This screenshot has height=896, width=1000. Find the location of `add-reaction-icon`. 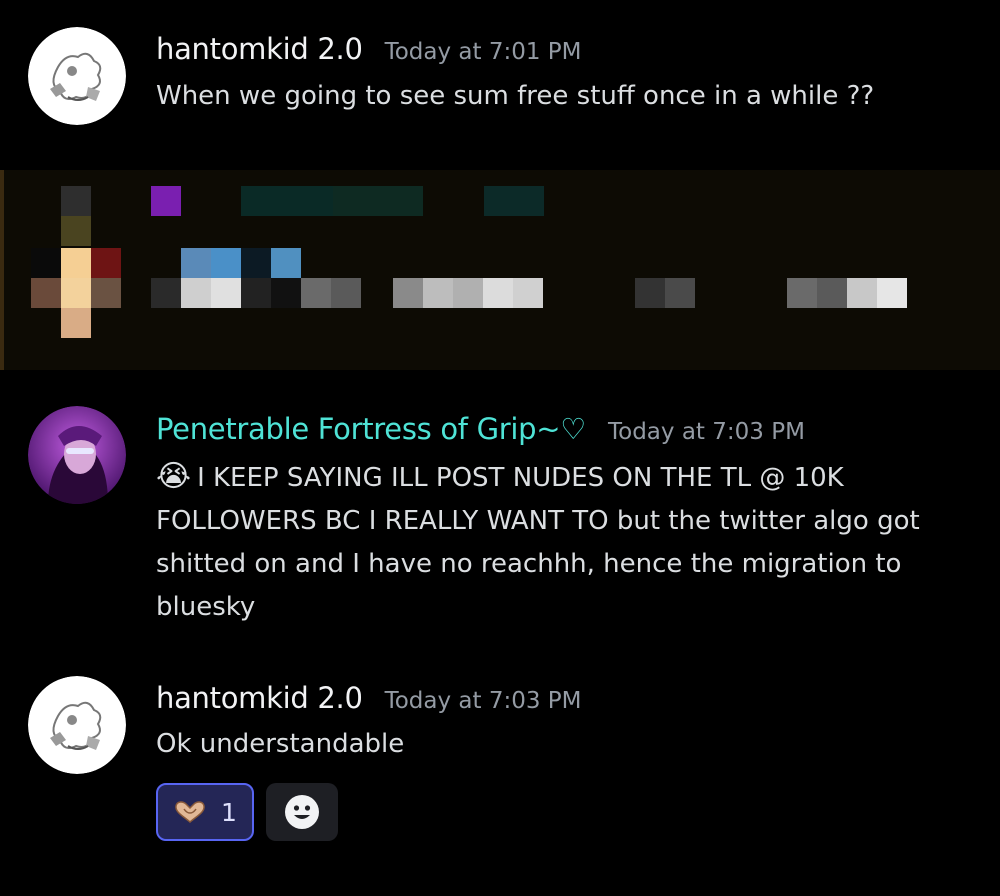

add-reaction-icon is located at coordinates (302, 812).